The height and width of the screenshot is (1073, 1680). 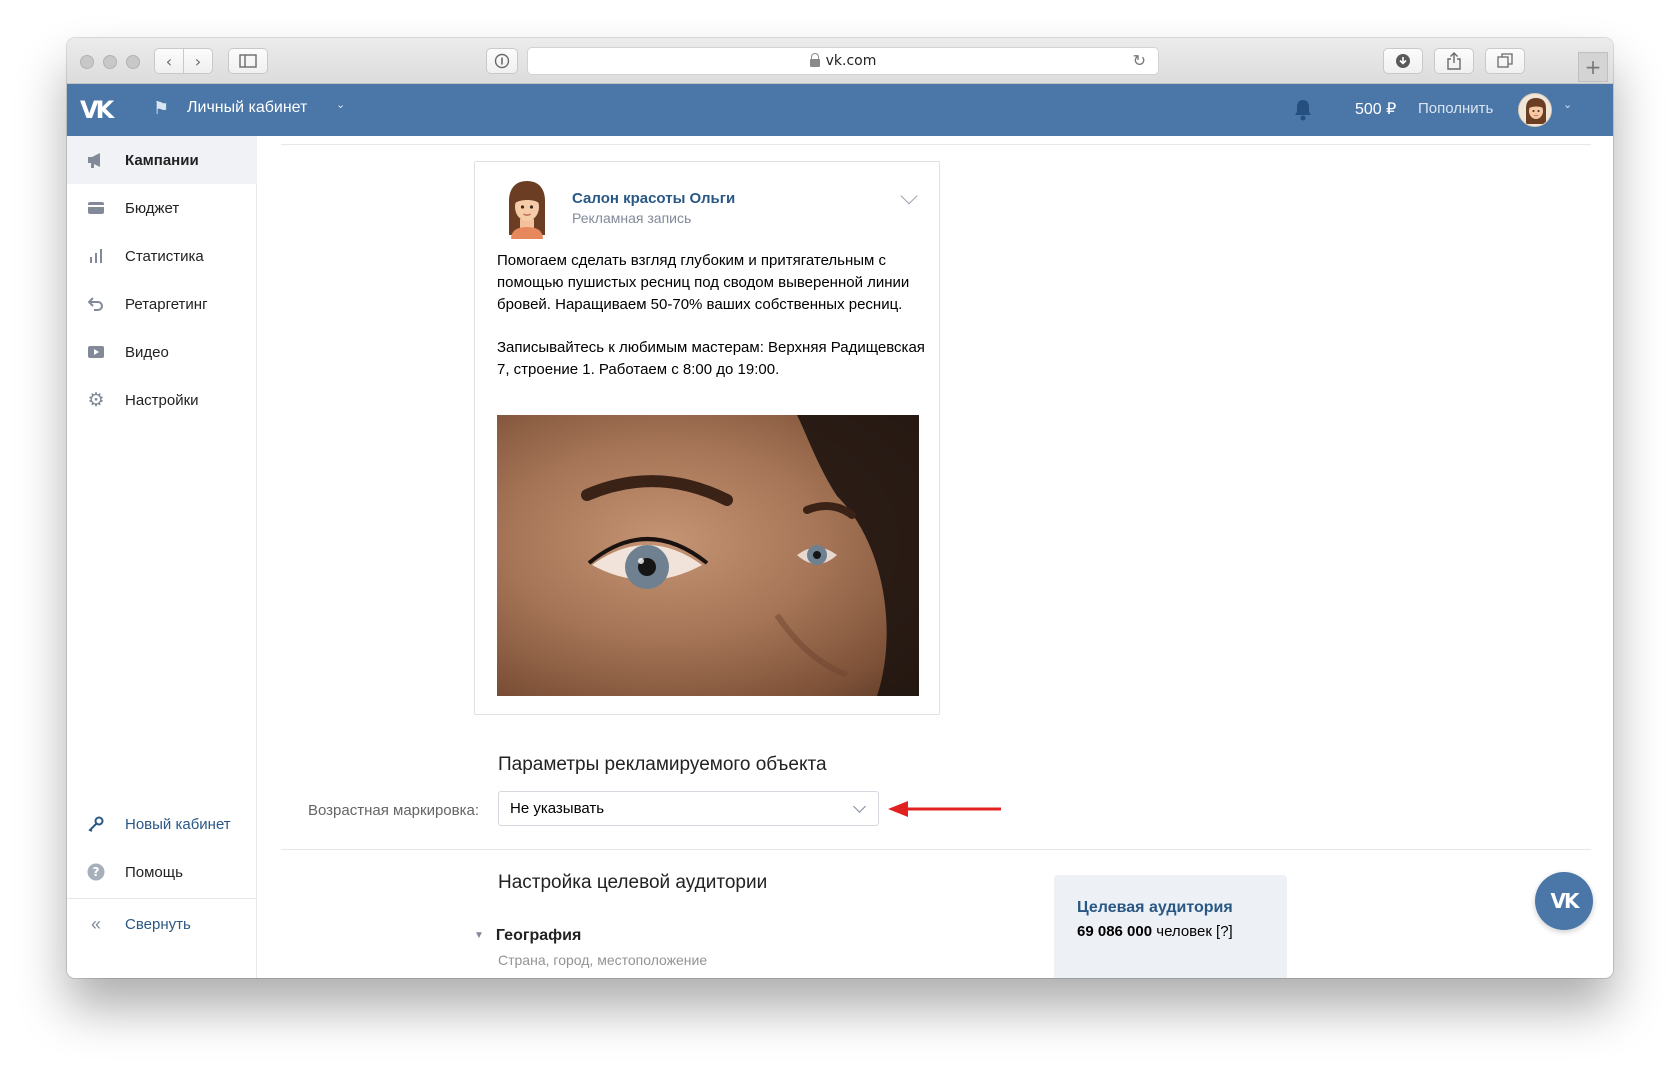 What do you see at coordinates (1139, 60) in the screenshot?
I see `reload-icon: ↻` at bounding box center [1139, 60].